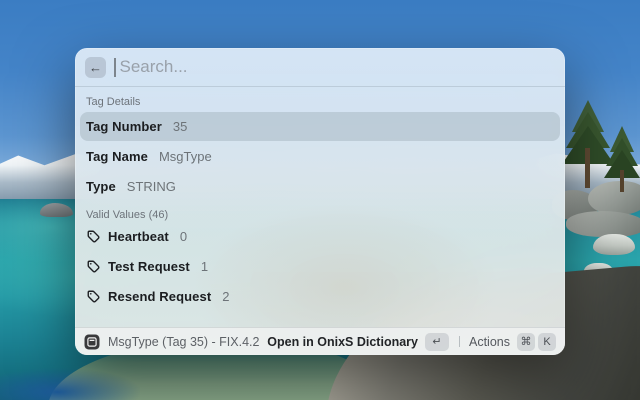 This screenshot has width=640, height=400. I want to click on row-valid-value-test-request: Test Request 1, so click(320, 266).